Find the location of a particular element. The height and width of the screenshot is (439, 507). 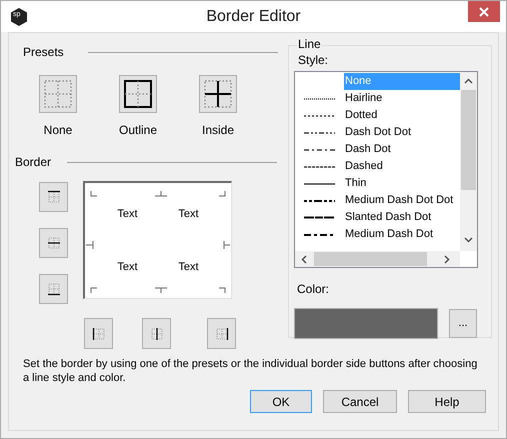

window-title: Border Editor is located at coordinates (253, 16).